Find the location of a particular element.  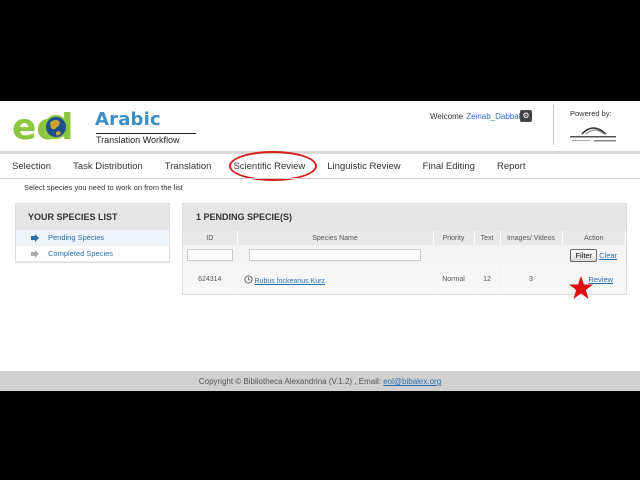

cell-priority: Normal is located at coordinates (454, 279).